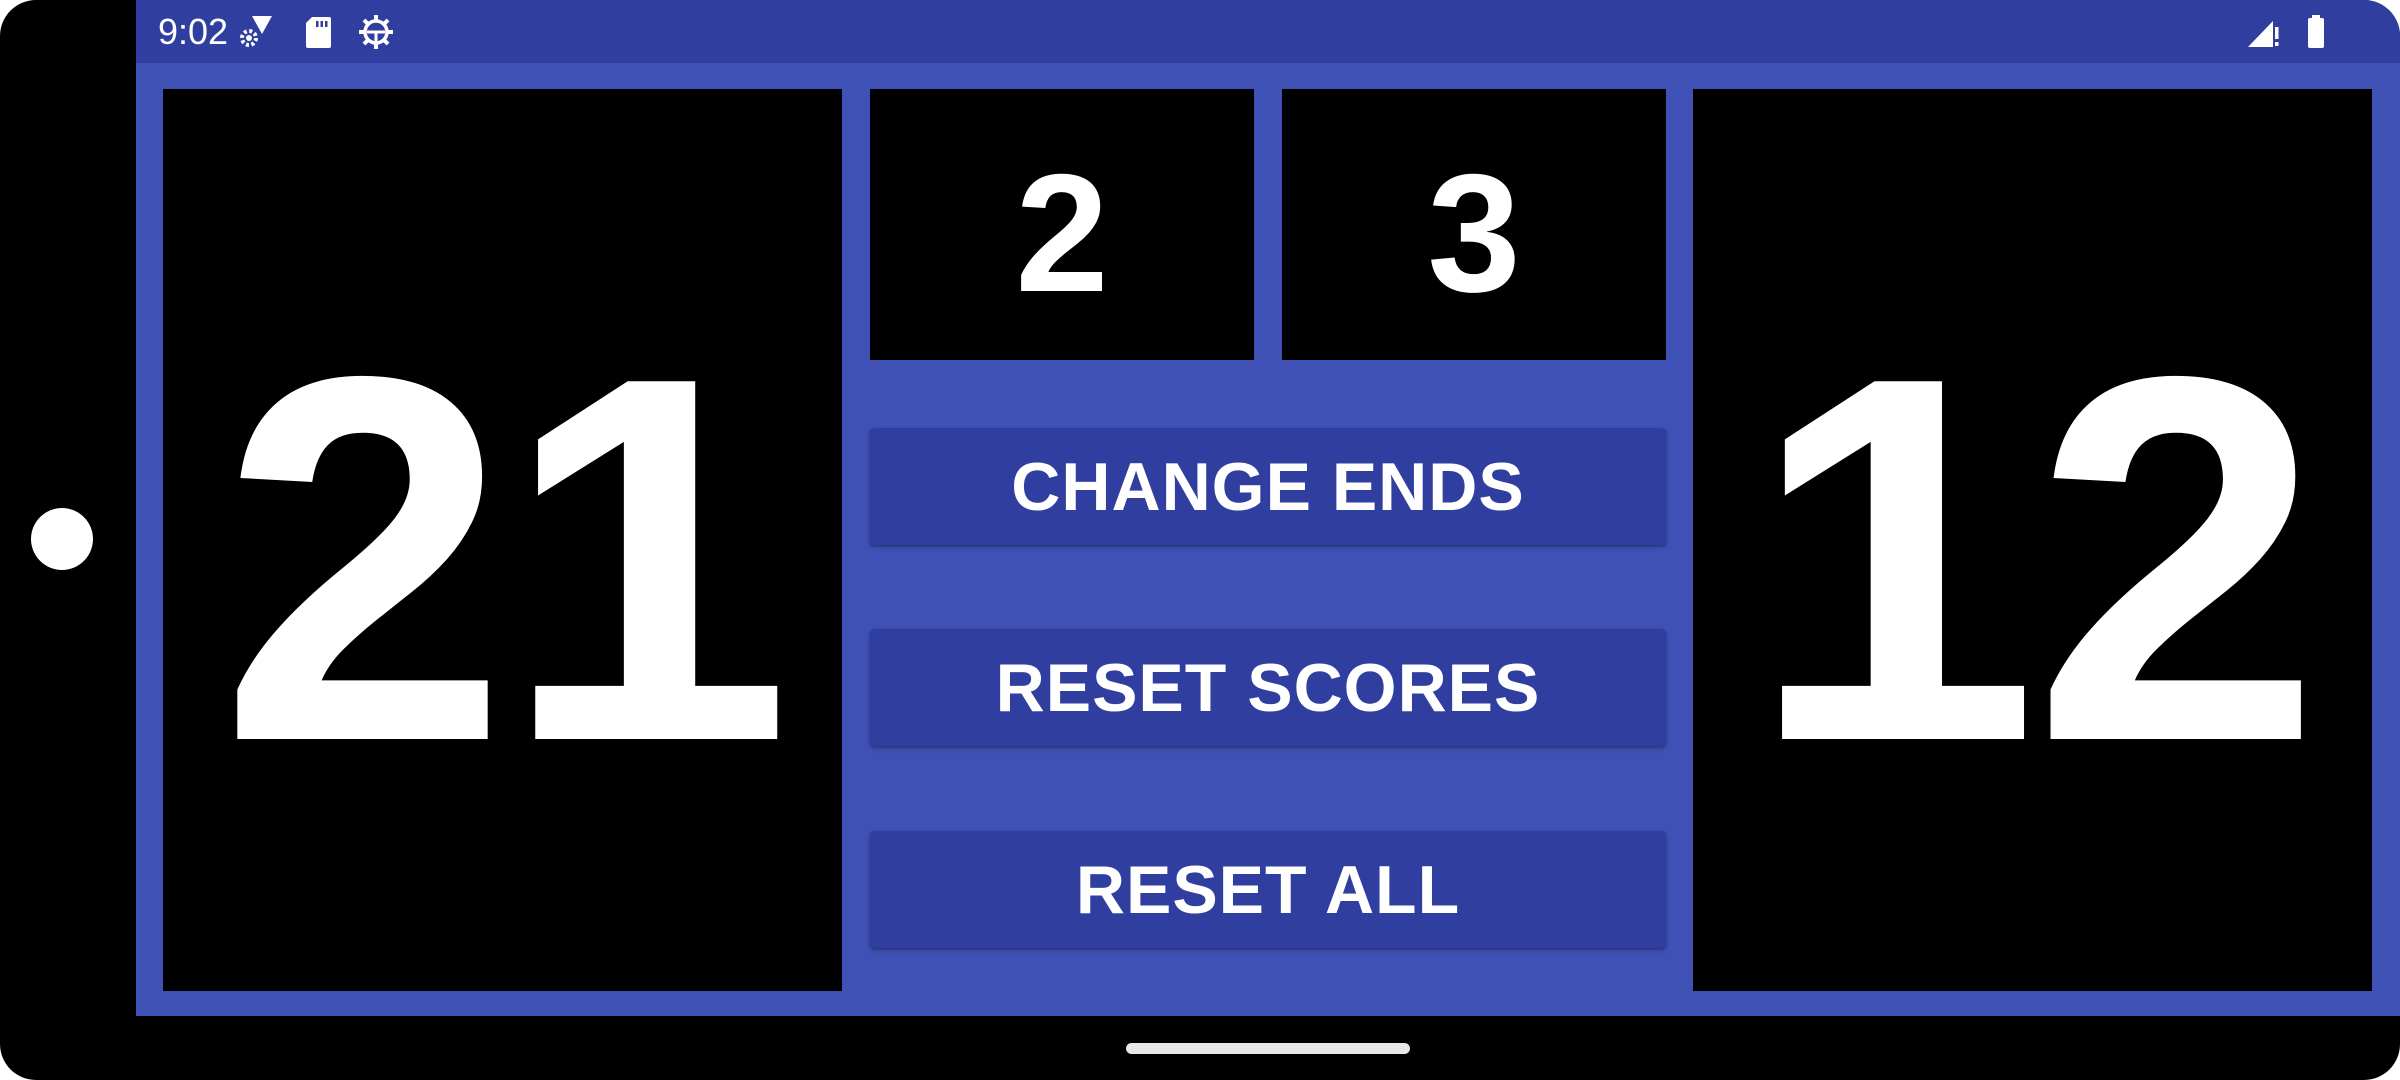  What do you see at coordinates (318, 32) in the screenshot?
I see `sd-card-icon` at bounding box center [318, 32].